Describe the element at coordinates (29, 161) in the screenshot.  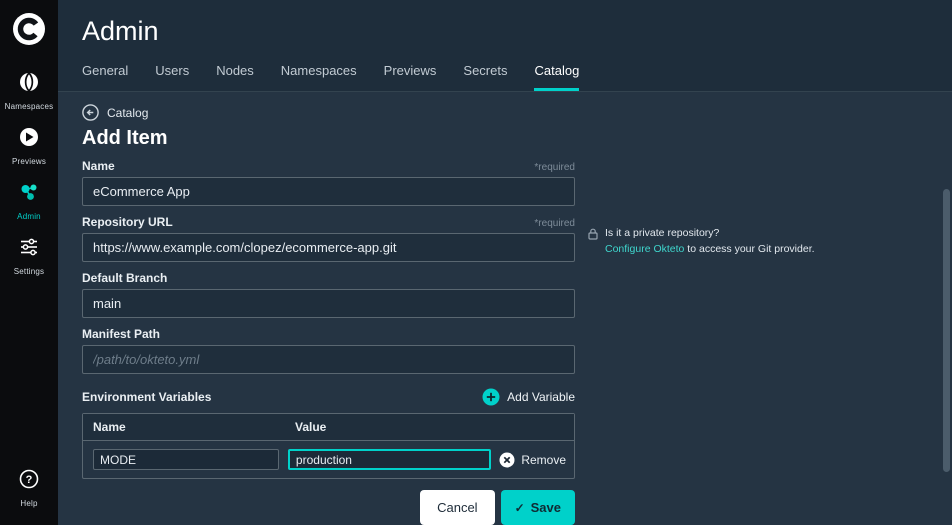
I see `sidebar-item-label: Previews` at that location.